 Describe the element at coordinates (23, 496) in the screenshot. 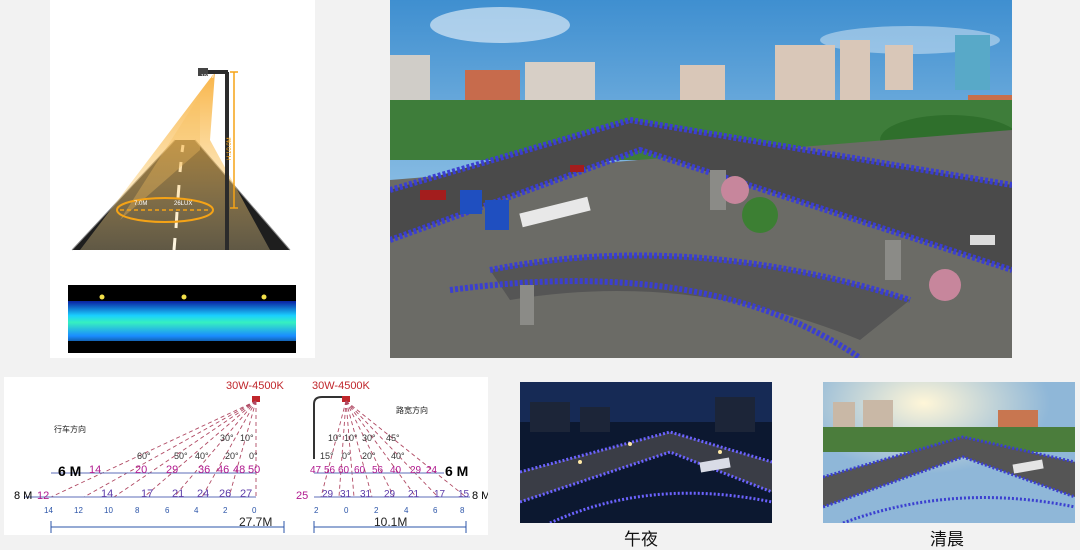

I see `left-row-label: 8 M` at that location.